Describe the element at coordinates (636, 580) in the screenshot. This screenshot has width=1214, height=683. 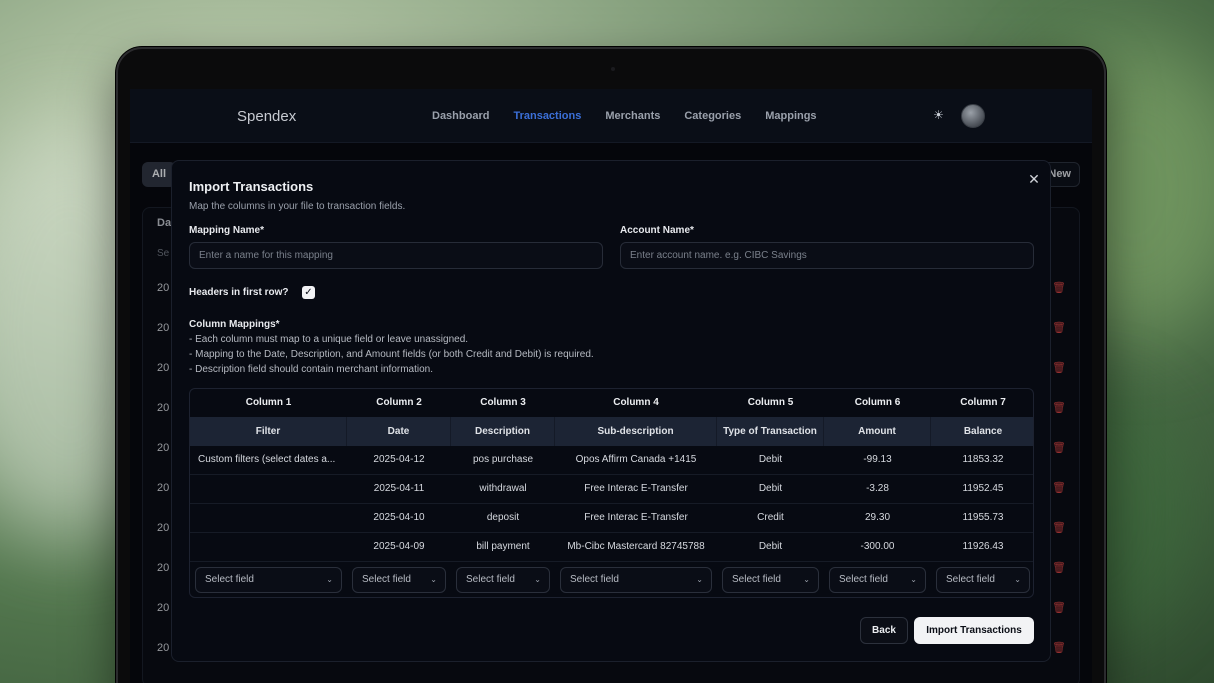
I see `field-select-column-4: Select field ⌄` at that location.